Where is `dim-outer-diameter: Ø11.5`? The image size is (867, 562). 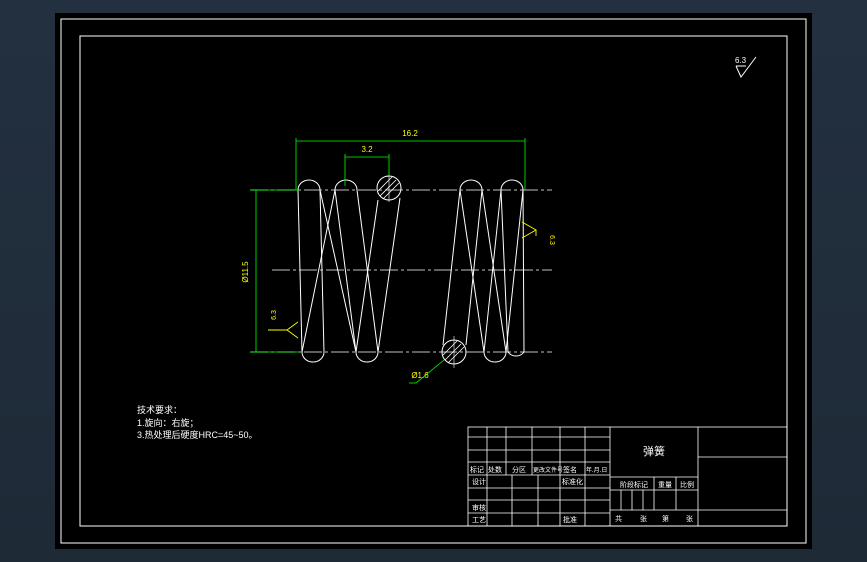
dim-outer-diameter: Ø11.5 is located at coordinates (245, 272).